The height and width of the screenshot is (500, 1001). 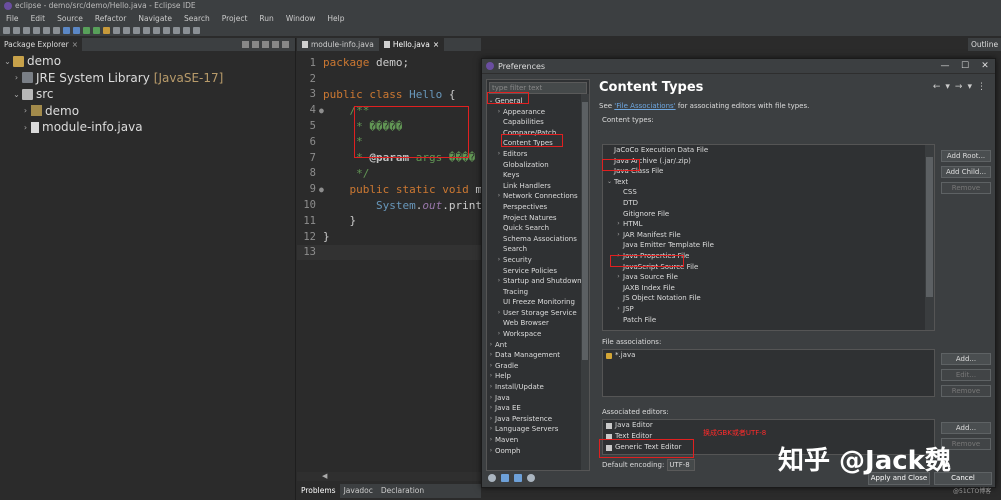 What do you see at coordinates (644, 106) in the screenshot?
I see `file-associations-link: 'File Associations'` at bounding box center [644, 106].